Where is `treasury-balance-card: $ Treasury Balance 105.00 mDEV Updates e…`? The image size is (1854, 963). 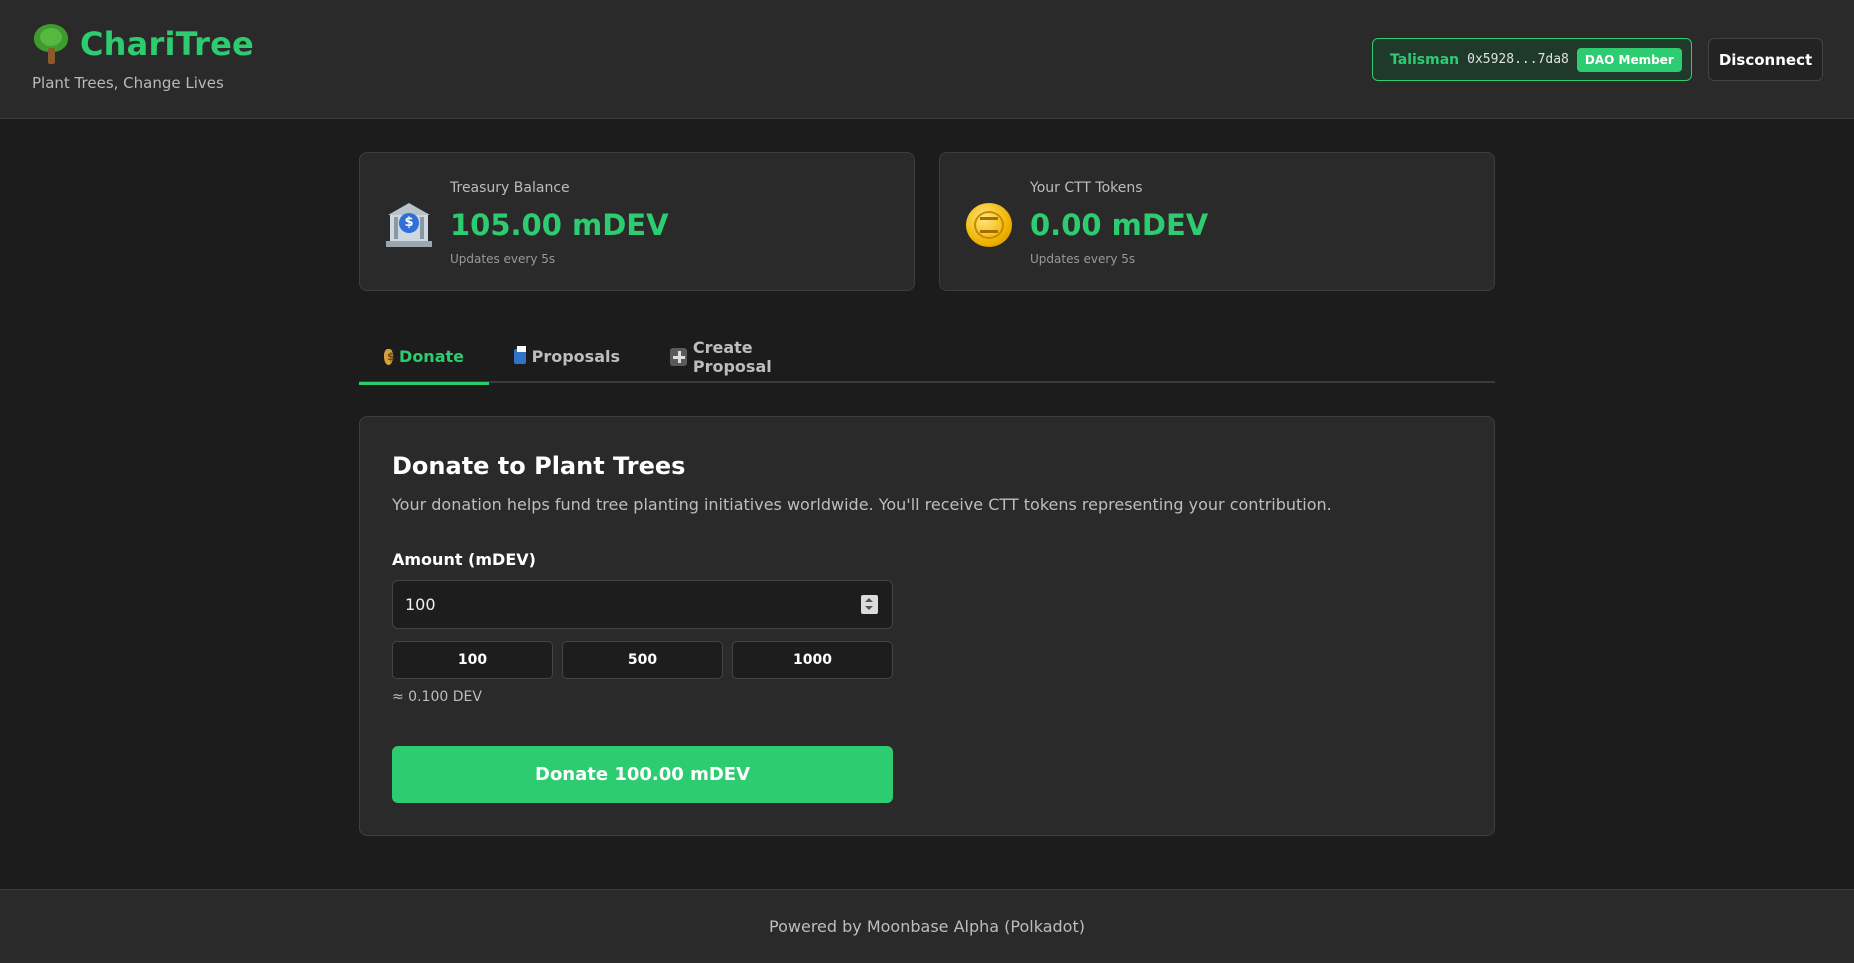 treasury-balance-card: $ Treasury Balance 105.00 mDEV Updates e… is located at coordinates (637, 221).